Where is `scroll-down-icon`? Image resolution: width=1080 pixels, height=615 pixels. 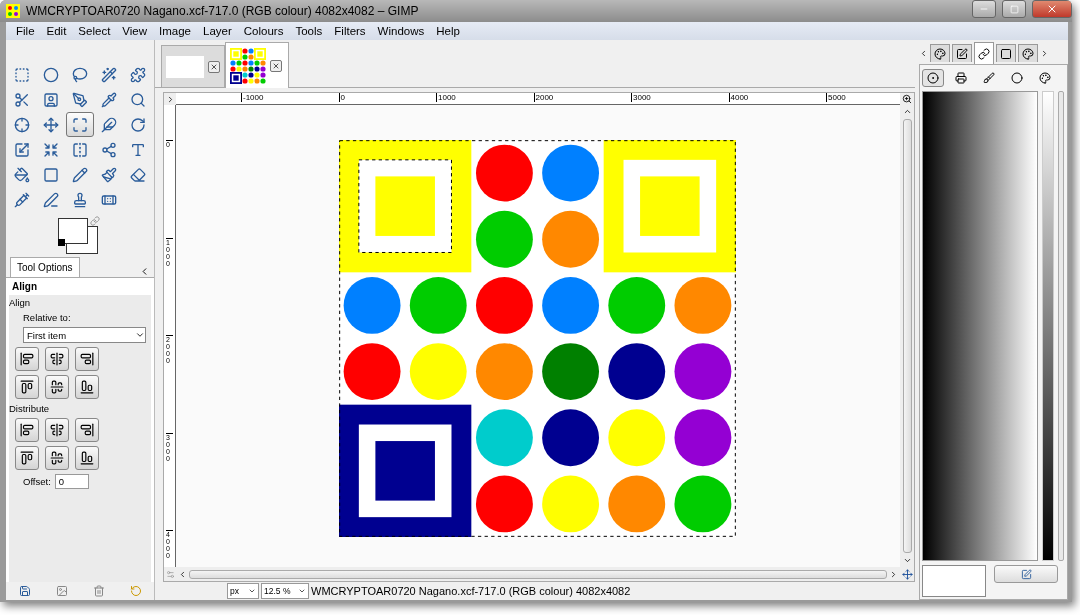
scroll-down-icon is located at coordinates (907, 560).